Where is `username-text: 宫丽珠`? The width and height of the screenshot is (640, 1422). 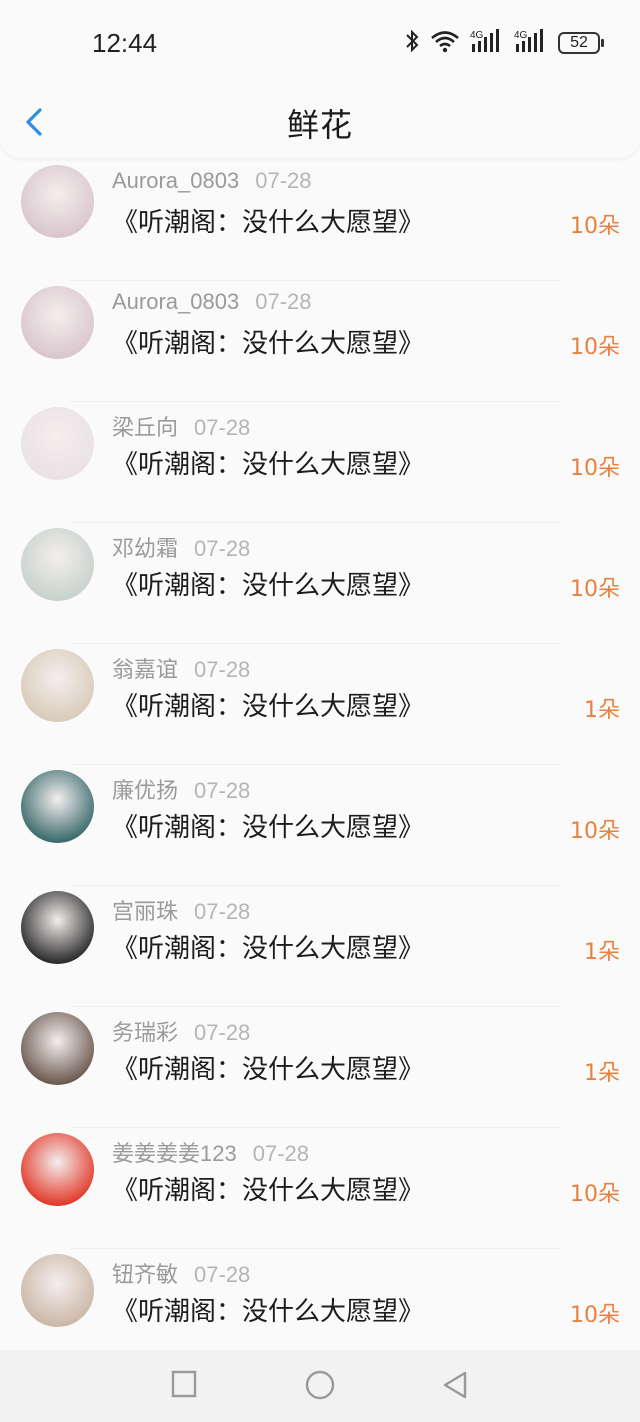
username-text: 宫丽珠 is located at coordinates (145, 911).